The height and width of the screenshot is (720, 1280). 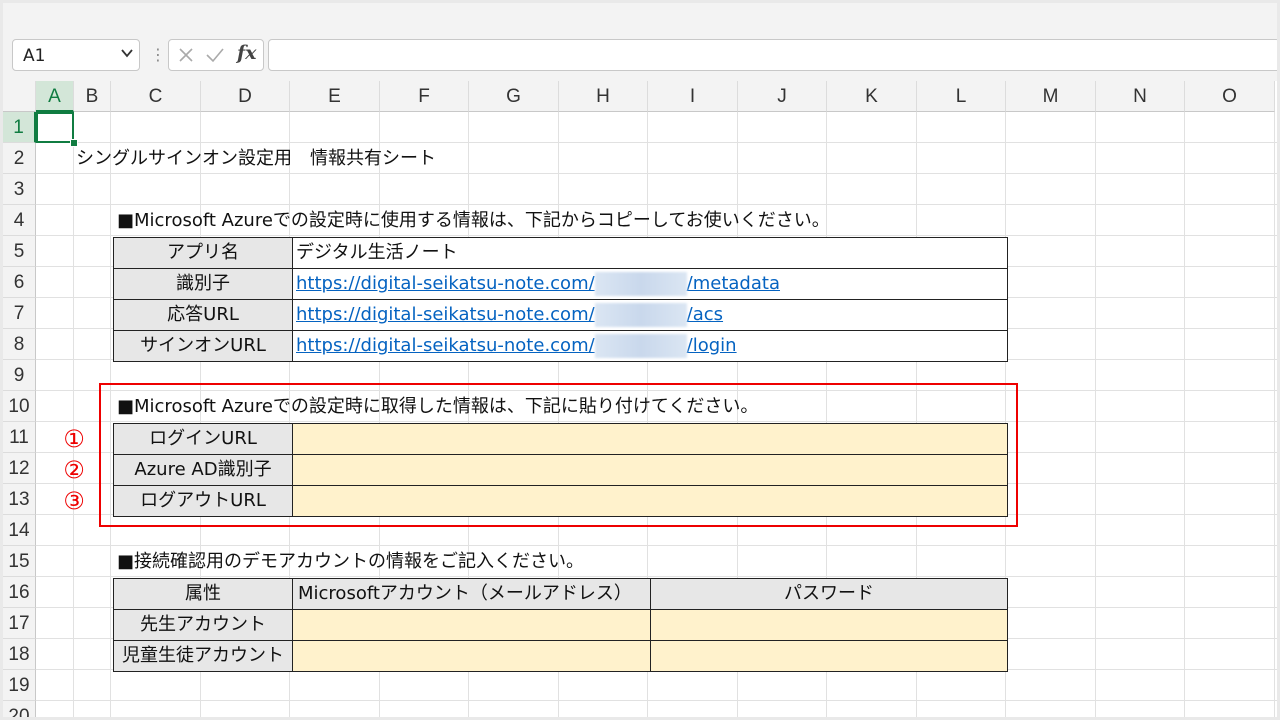 I want to click on value-app-name: デジタル生活ノート, so click(x=650, y=253).